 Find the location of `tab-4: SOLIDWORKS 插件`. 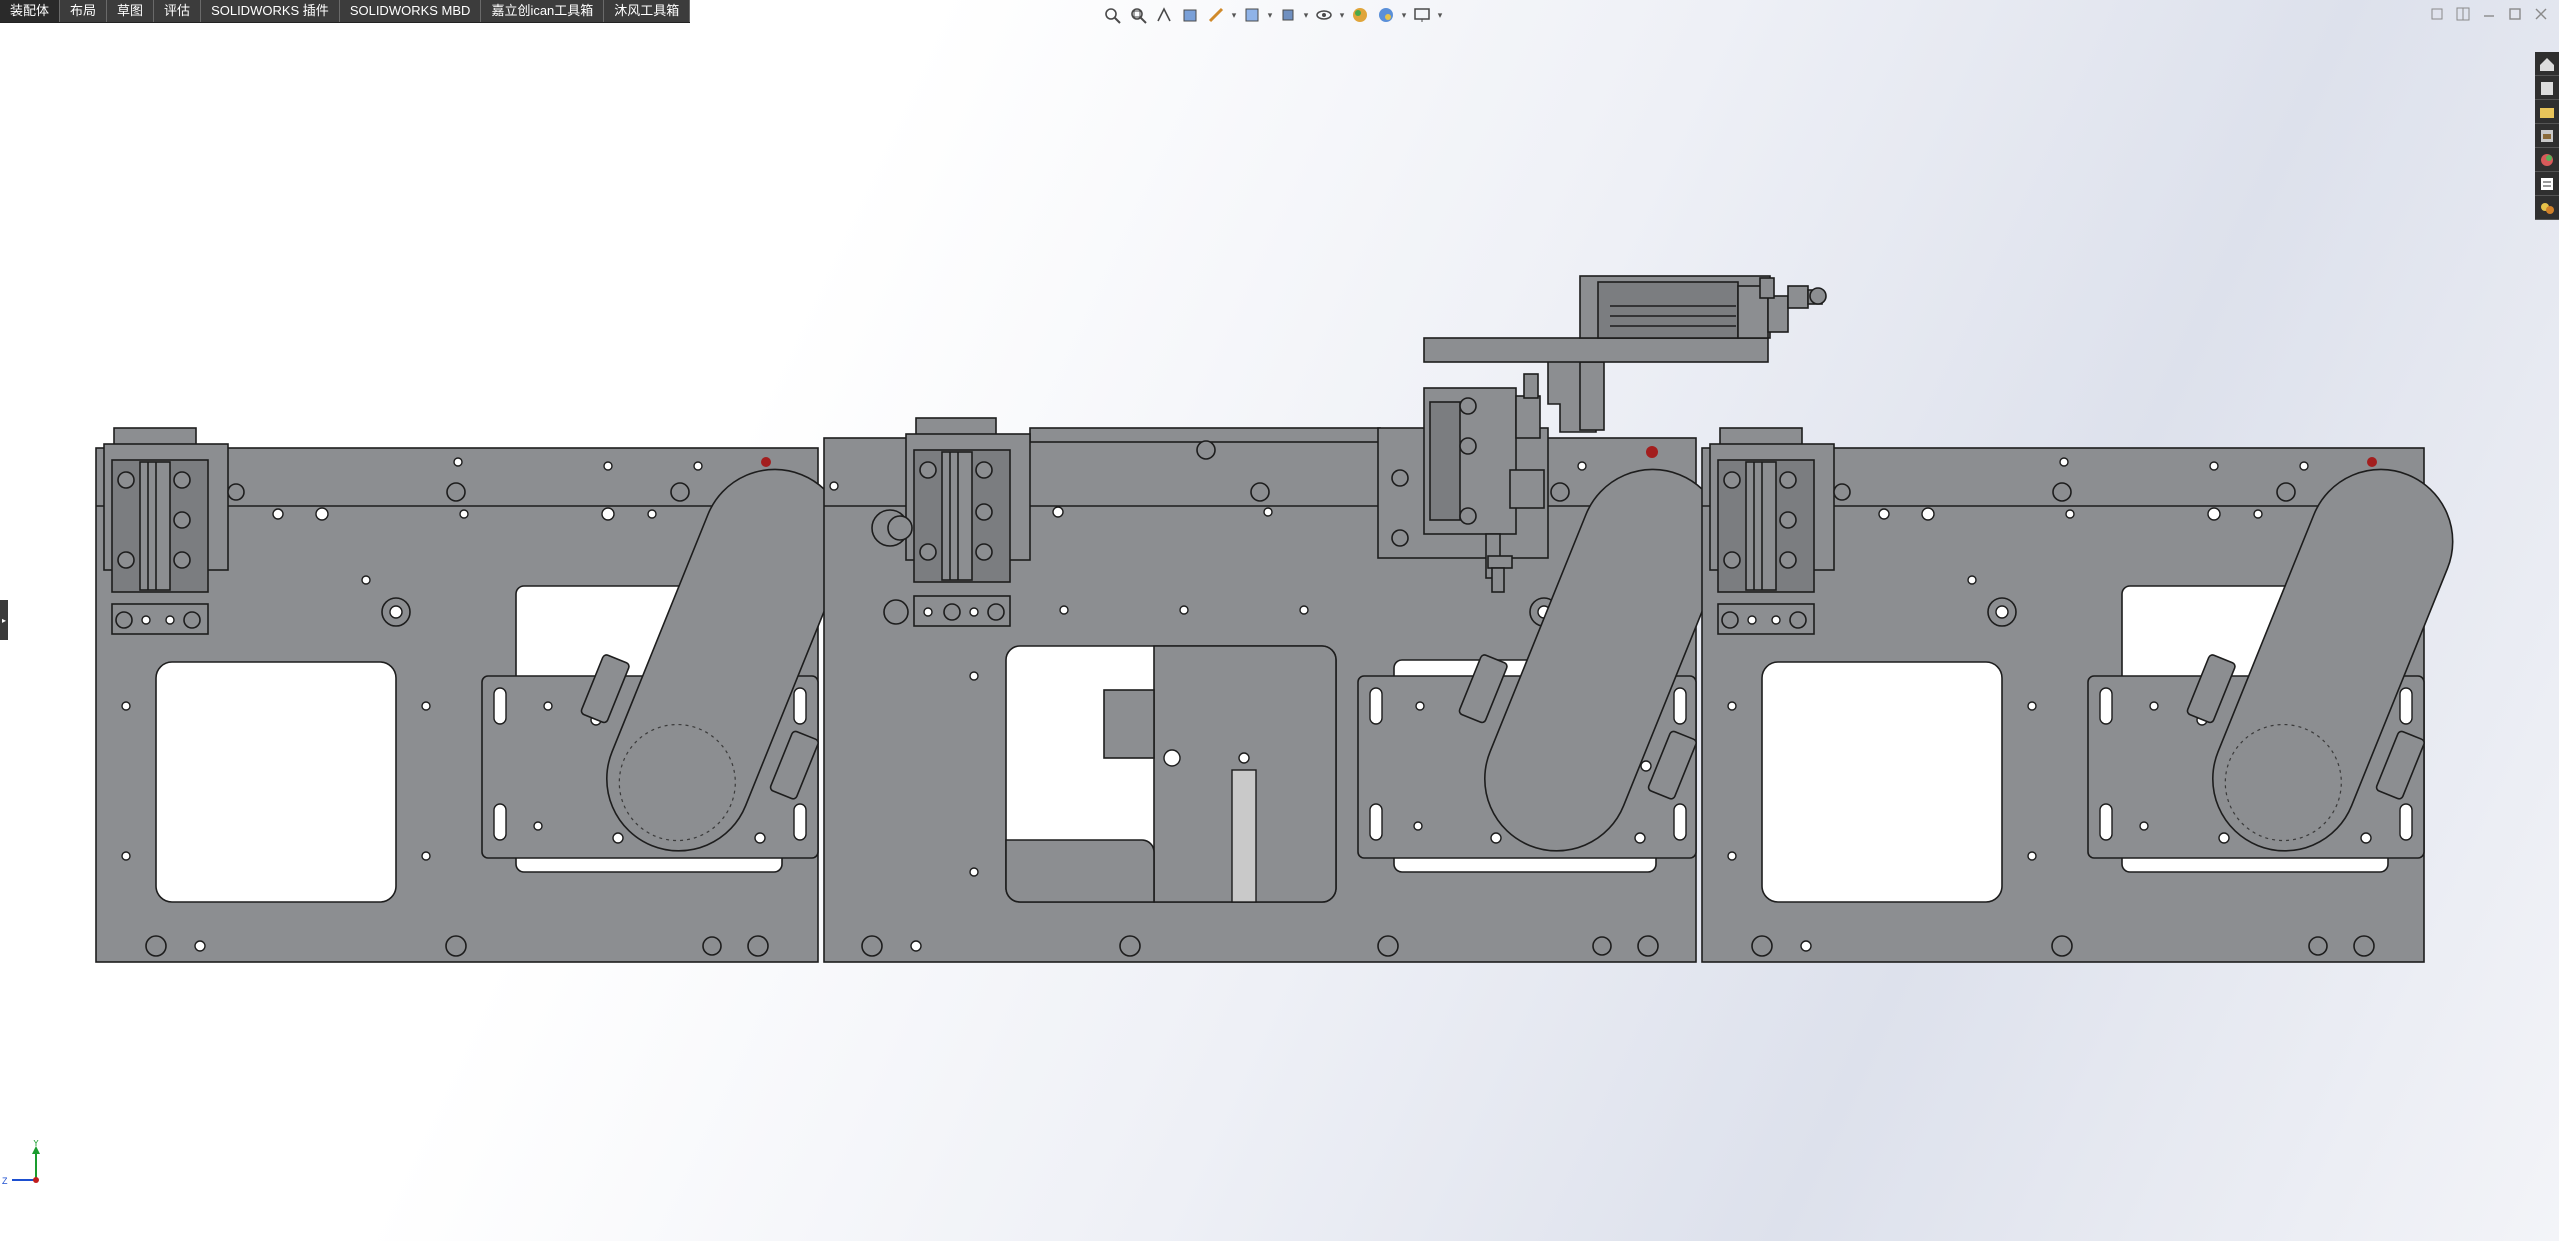

tab-4: SOLIDWORKS 插件 is located at coordinates (270, 11).